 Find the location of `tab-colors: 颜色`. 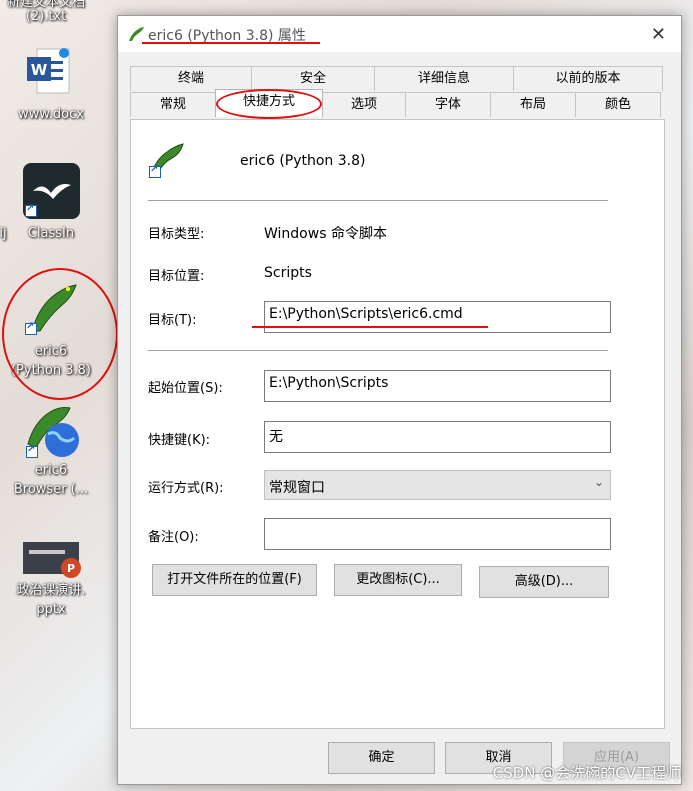

tab-colors: 颜色 is located at coordinates (618, 104).